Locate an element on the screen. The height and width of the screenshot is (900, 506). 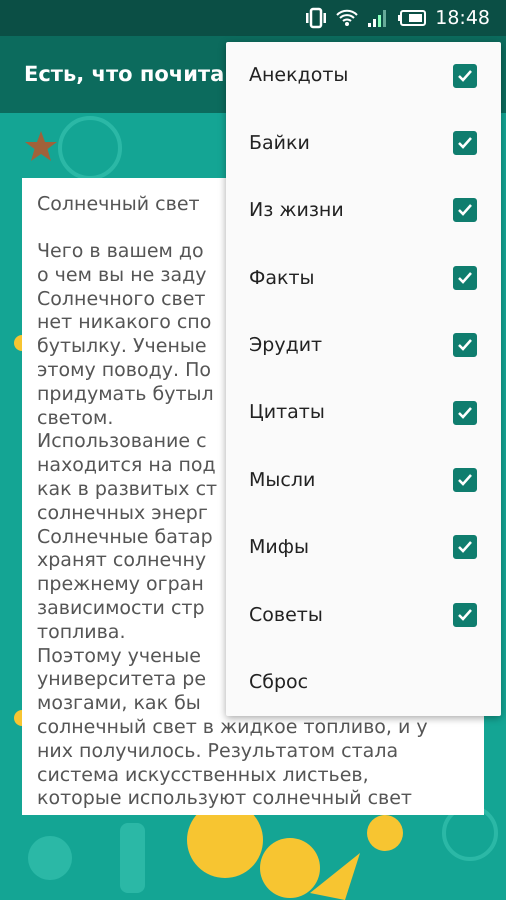
article-line: светом. is located at coordinates (75, 418).